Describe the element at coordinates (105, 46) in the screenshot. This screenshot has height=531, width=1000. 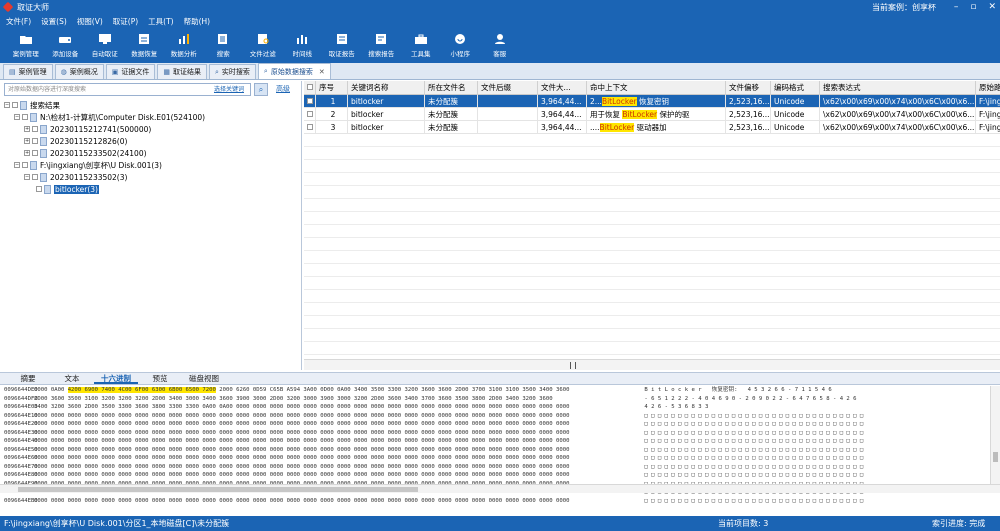
I see `auto-forensics-button: 自动取证` at that location.